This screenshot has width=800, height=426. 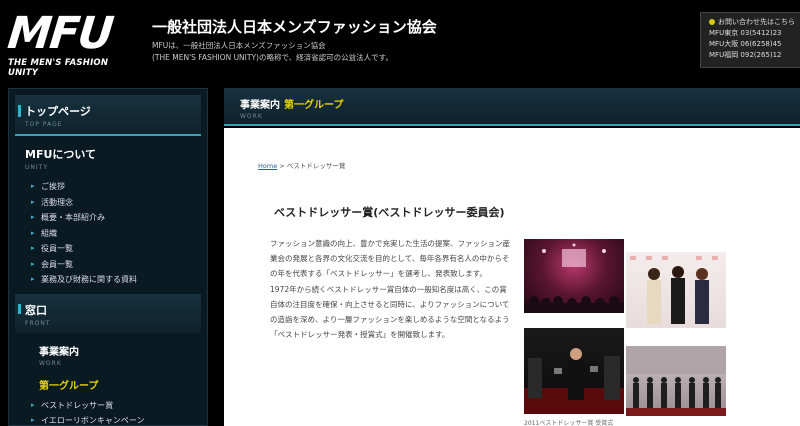 What do you see at coordinates (311, 166) in the screenshot?
I see `breadcrumb-current: > ベストドレッサー賞` at bounding box center [311, 166].